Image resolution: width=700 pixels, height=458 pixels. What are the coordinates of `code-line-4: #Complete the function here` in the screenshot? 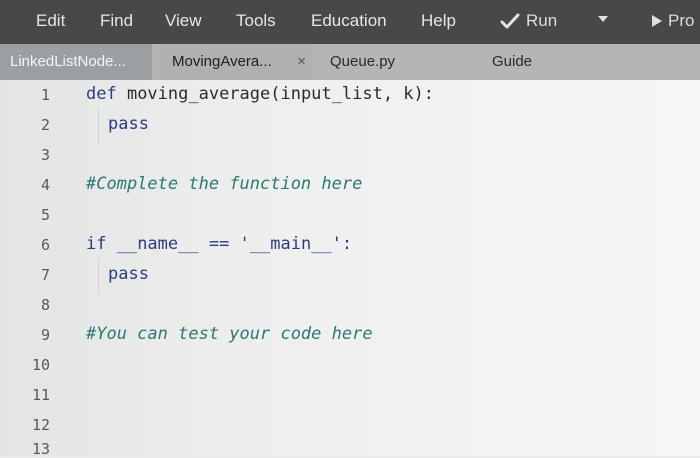 It's located at (224, 184).